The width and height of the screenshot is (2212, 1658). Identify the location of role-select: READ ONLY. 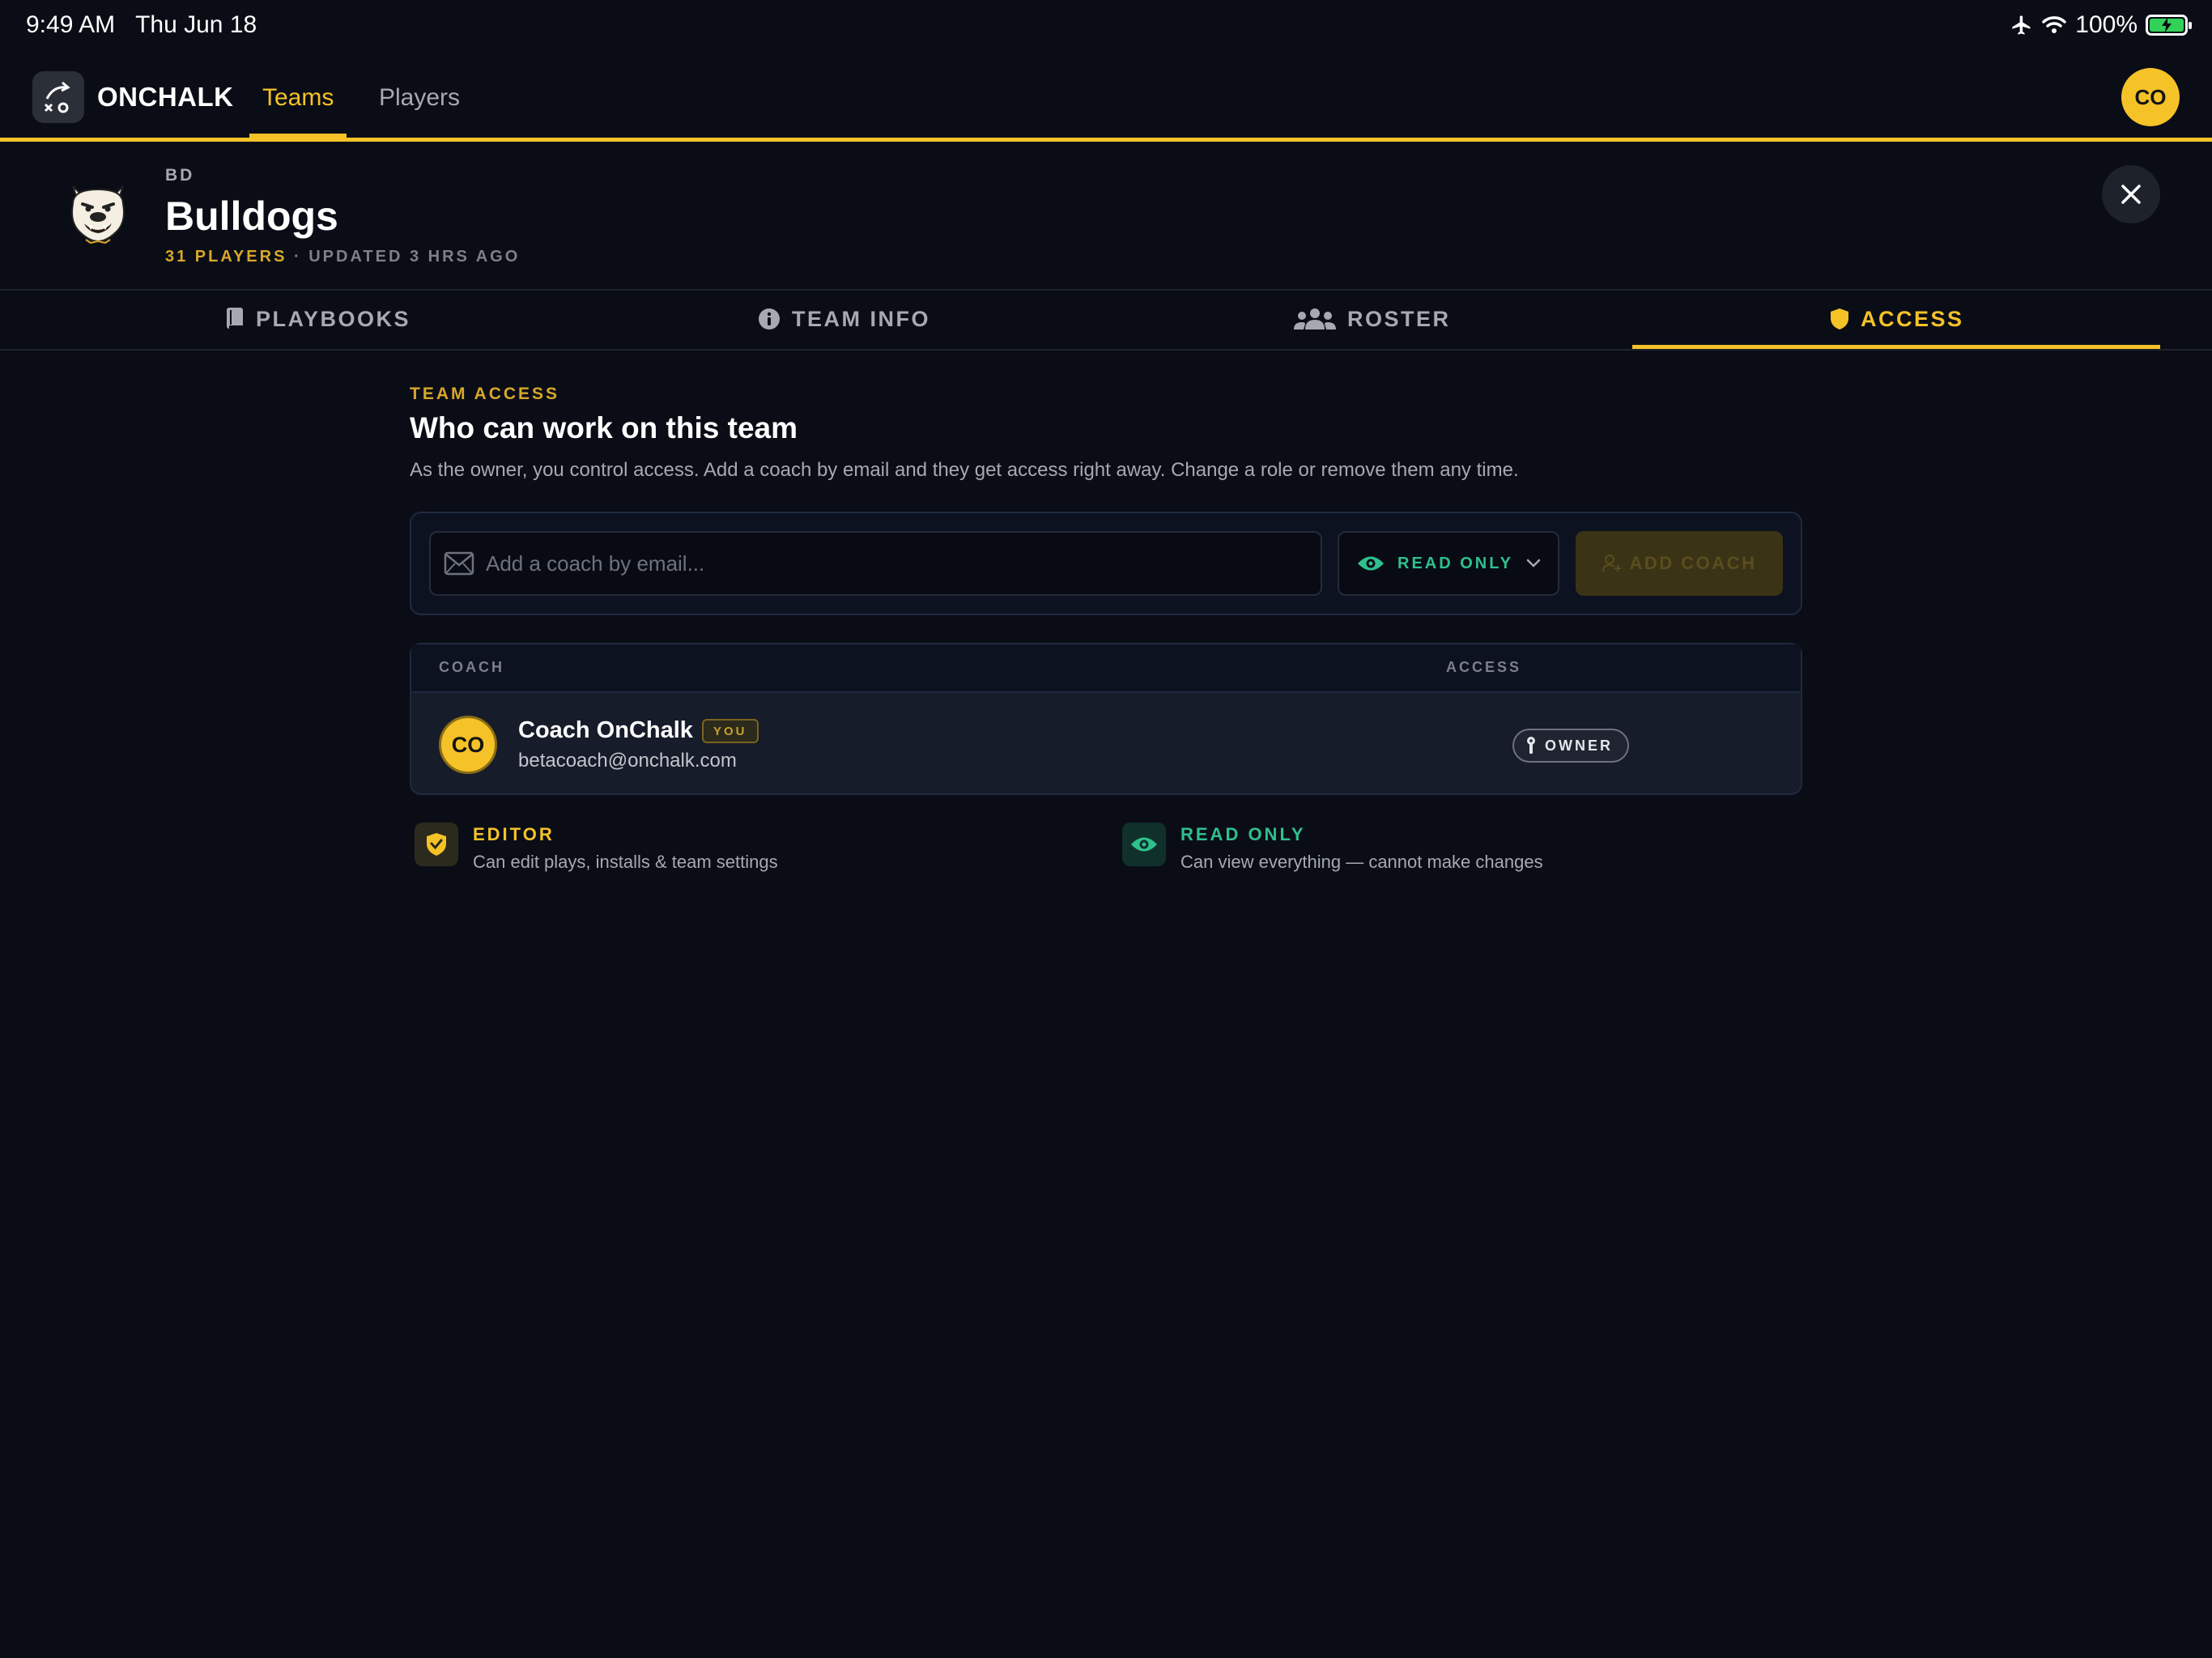
(1448, 563).